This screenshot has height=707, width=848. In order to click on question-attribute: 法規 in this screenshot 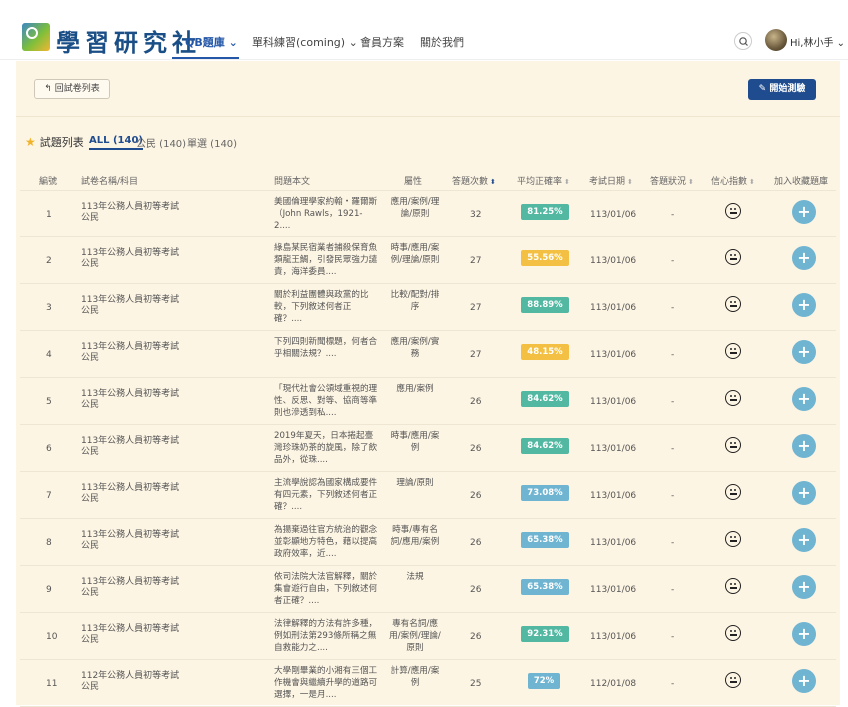, I will do `click(415, 577)`.